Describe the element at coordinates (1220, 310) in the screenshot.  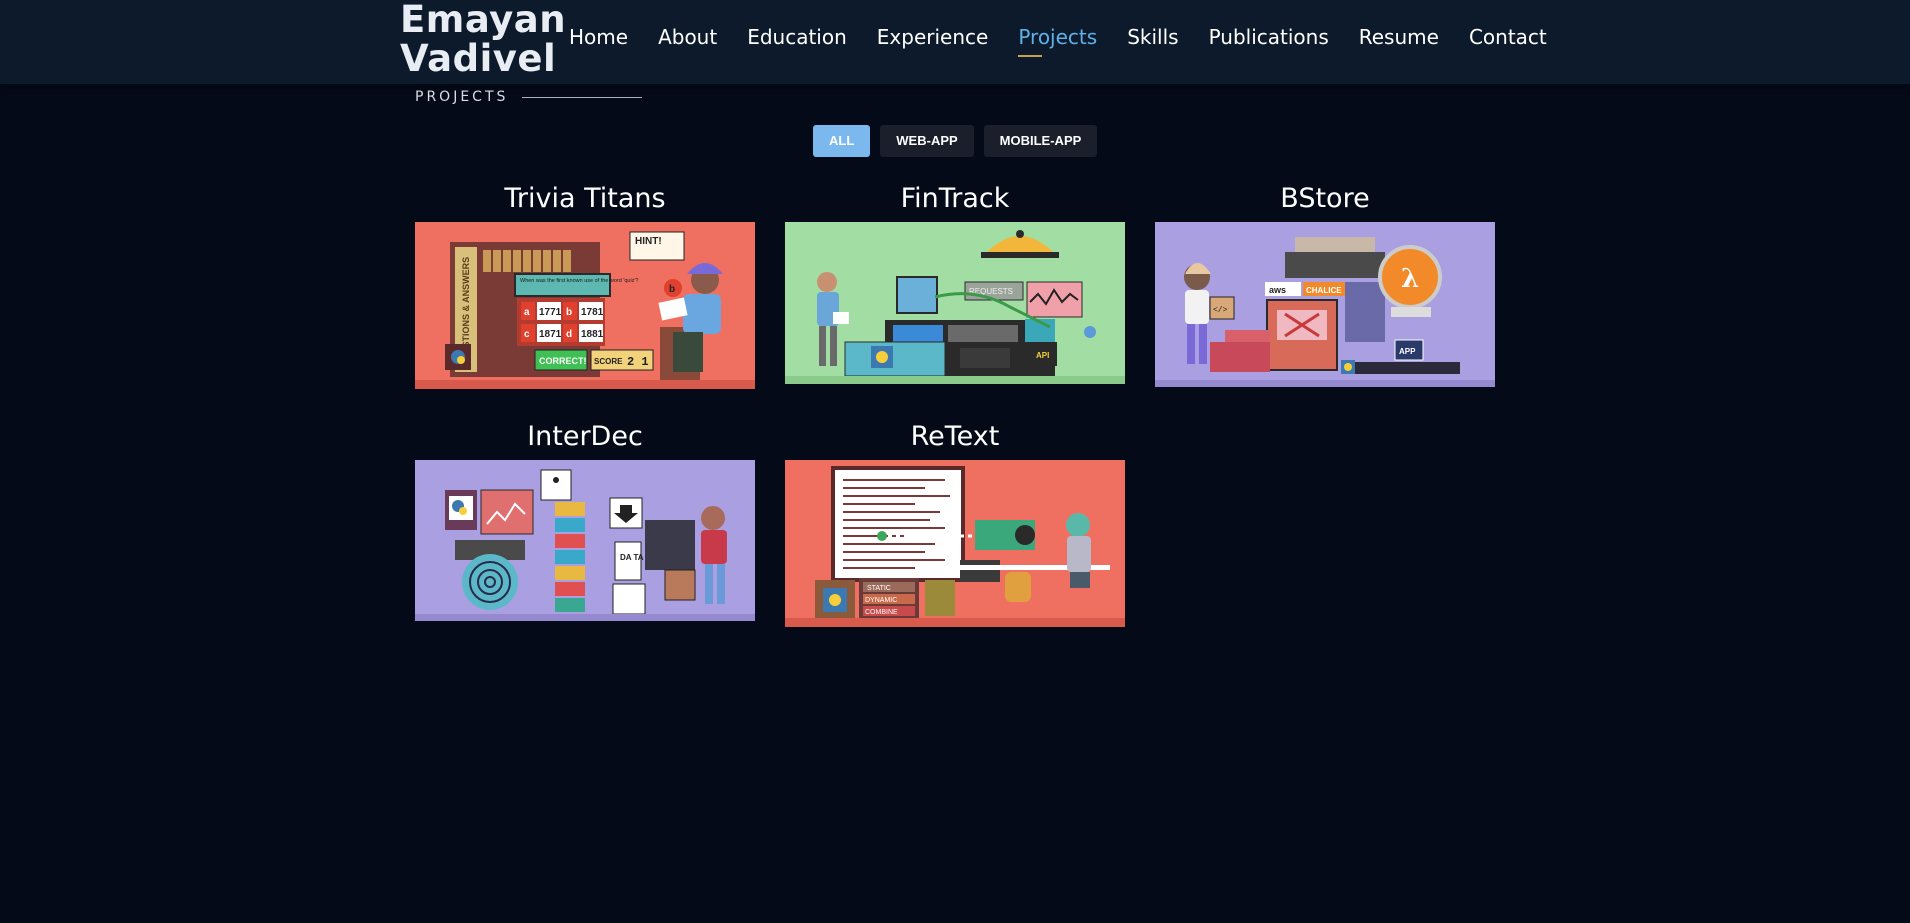
I see `code-label: </>` at that location.